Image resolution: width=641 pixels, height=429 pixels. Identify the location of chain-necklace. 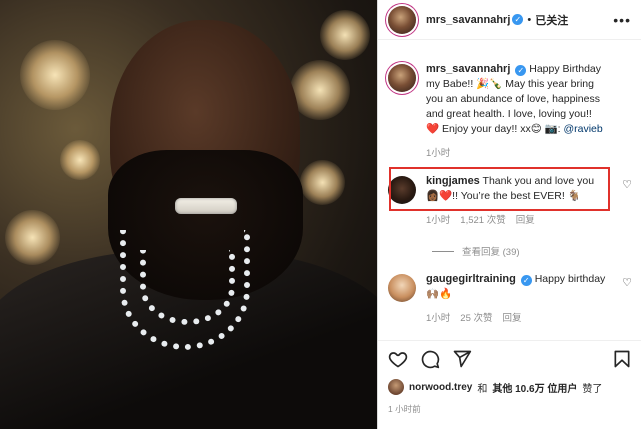
(187, 287).